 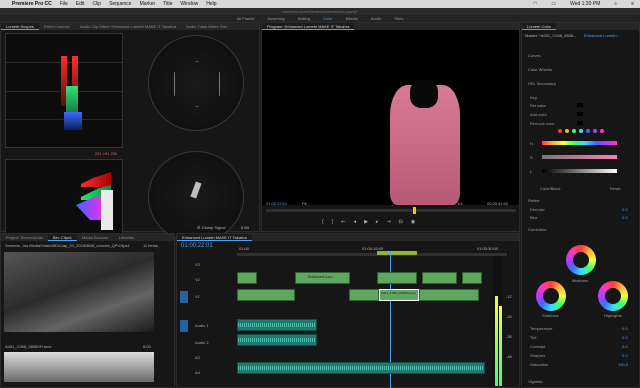 I want to click on sharpen-value: 0.0, so click(x=625, y=355).